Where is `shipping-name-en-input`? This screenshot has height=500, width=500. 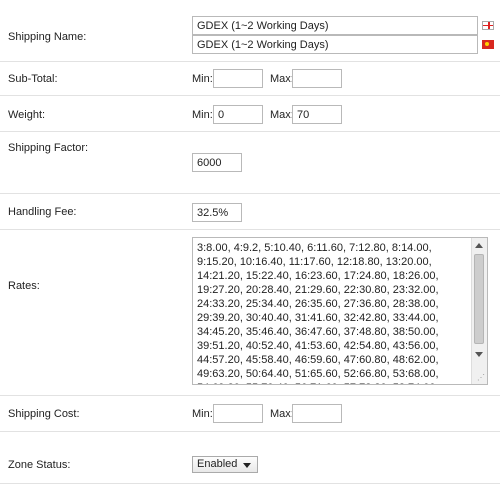
shipping-name-en-input is located at coordinates (335, 25).